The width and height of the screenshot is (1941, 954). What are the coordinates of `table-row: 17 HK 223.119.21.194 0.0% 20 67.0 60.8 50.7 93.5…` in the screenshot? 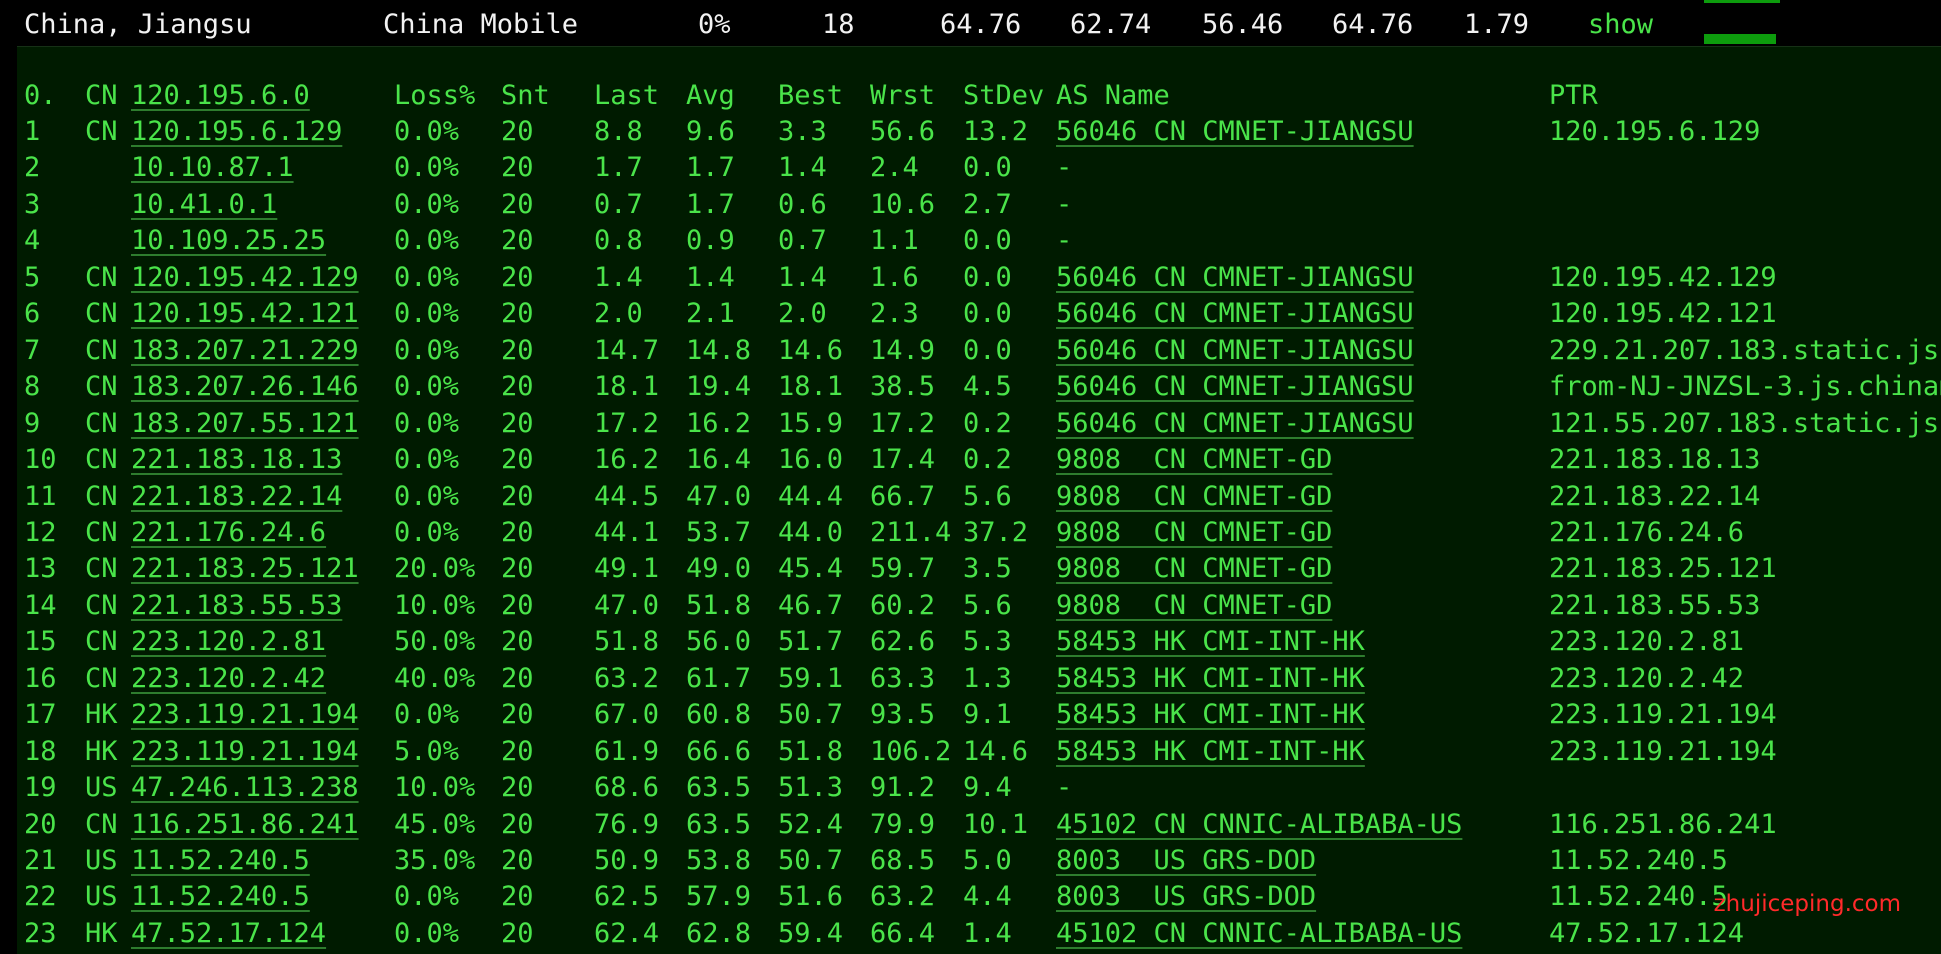 It's located at (979, 715).